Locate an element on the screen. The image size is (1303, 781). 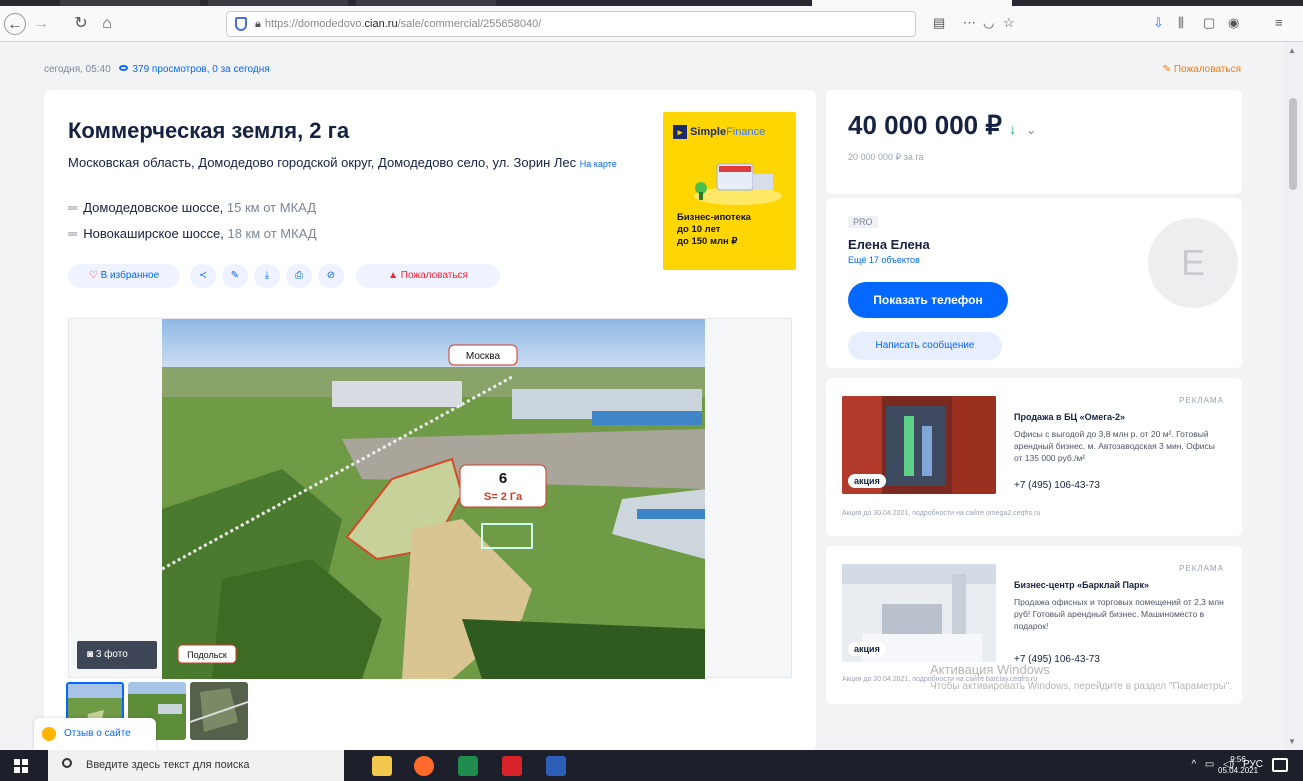
forward-arrow-icon: → is located at coordinates (41, 24).